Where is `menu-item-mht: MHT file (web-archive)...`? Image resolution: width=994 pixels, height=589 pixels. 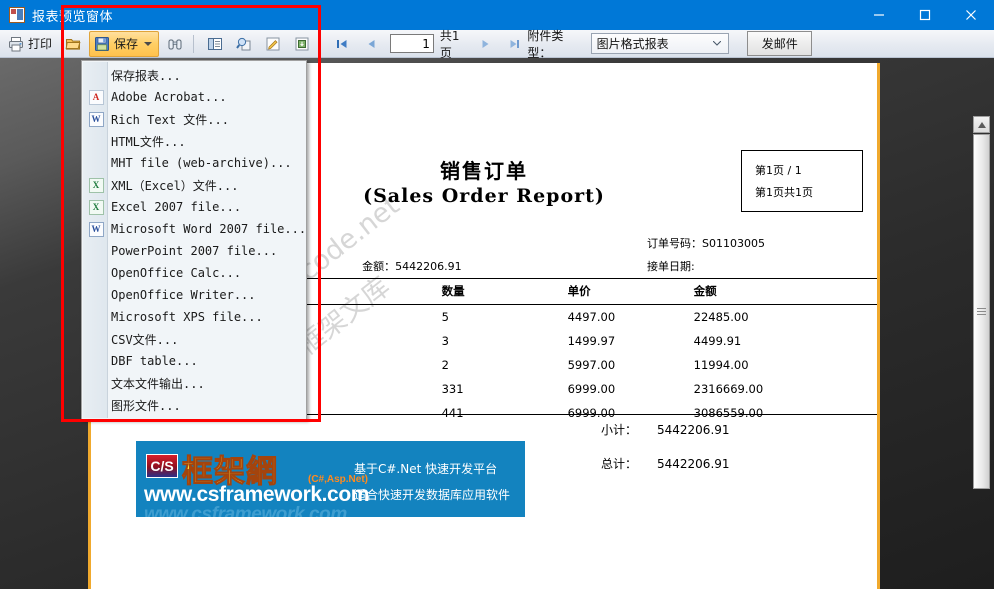
menu-item-mht: MHT file (web-archive)... is located at coordinates (194, 163).